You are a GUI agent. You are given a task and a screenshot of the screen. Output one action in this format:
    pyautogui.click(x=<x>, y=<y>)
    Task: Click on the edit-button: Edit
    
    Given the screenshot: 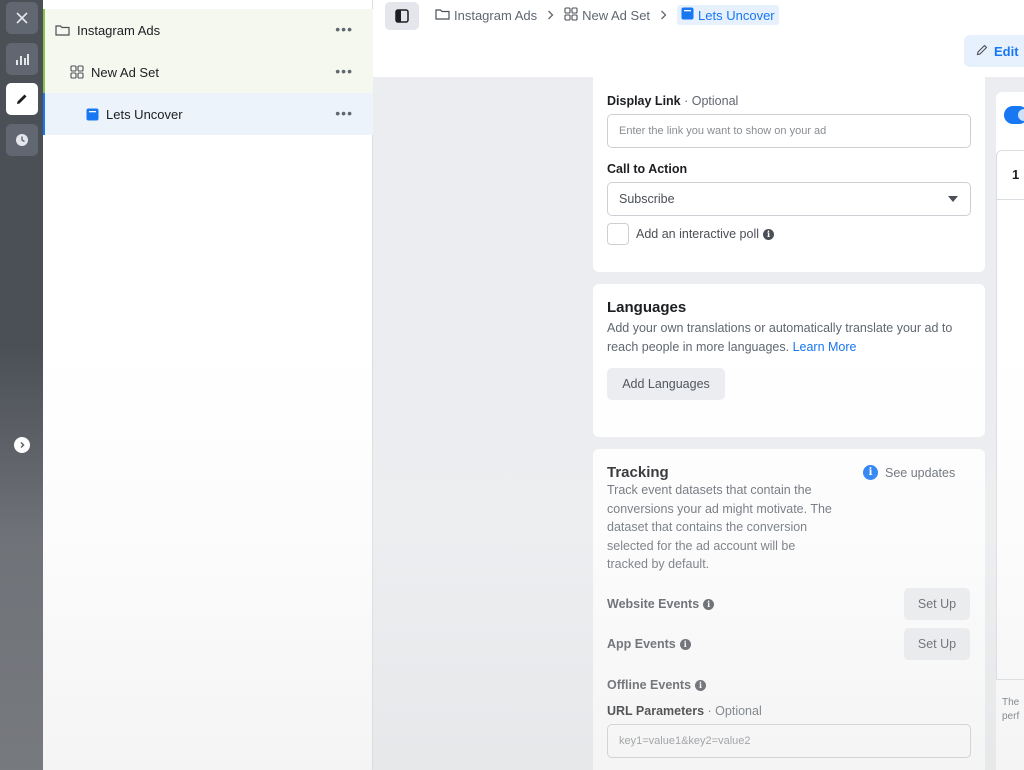 What is the action you would take?
    pyautogui.click(x=994, y=51)
    